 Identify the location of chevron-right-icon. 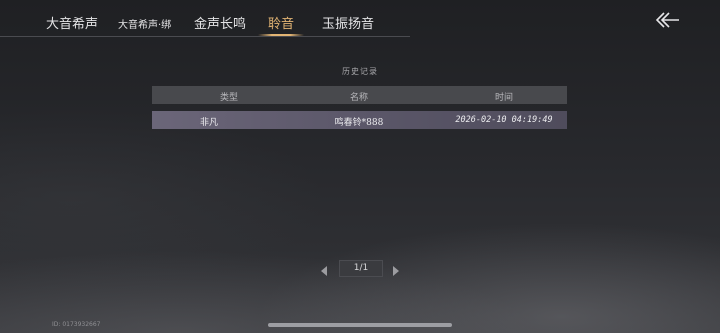
(396, 271).